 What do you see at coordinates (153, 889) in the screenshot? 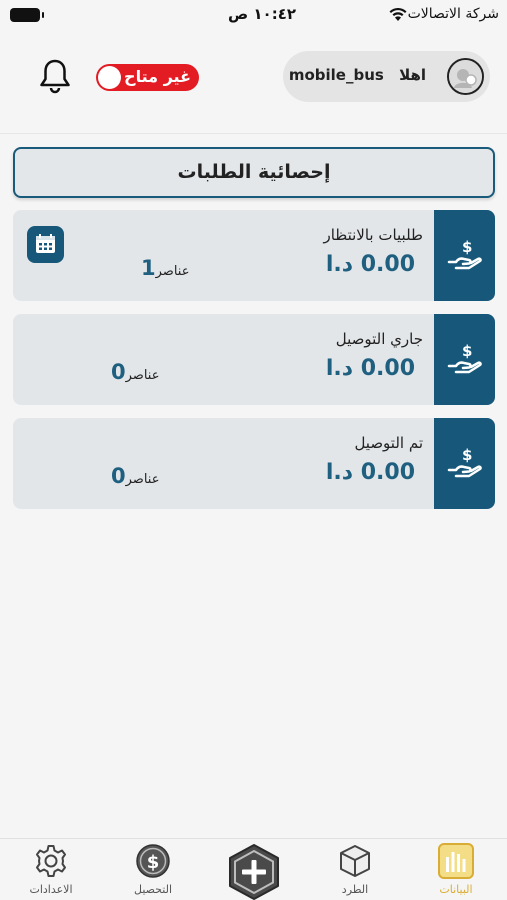
I see `nav-label: التحصيل` at bounding box center [153, 889].